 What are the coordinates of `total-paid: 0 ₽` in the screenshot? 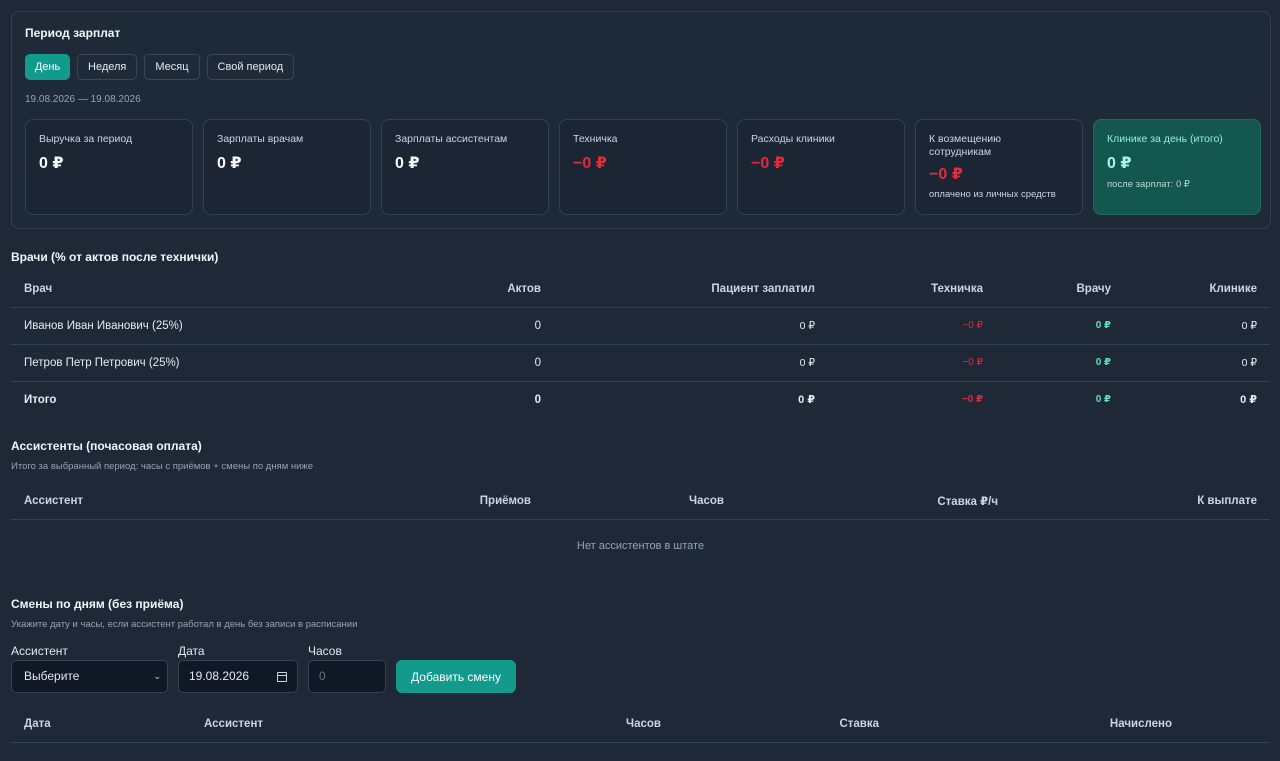 It's located at (806, 400).